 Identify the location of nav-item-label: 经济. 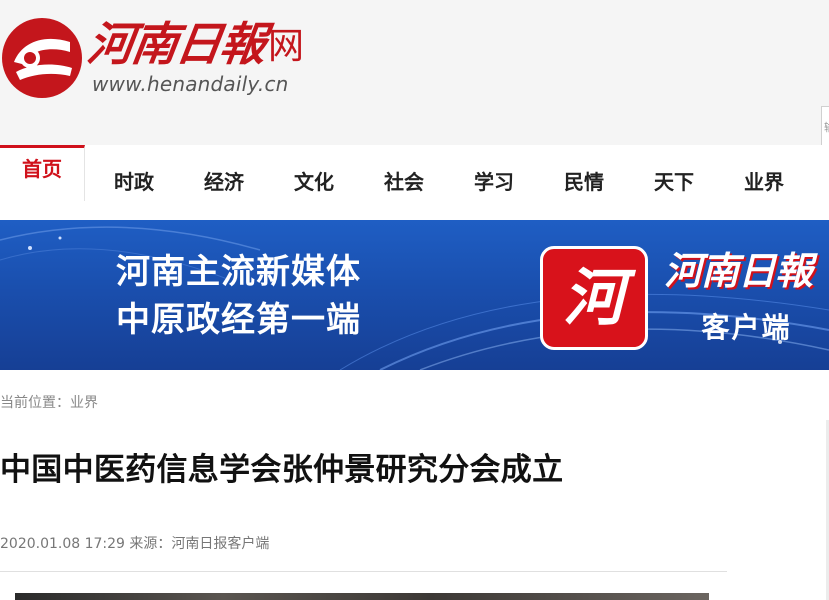
(224, 181).